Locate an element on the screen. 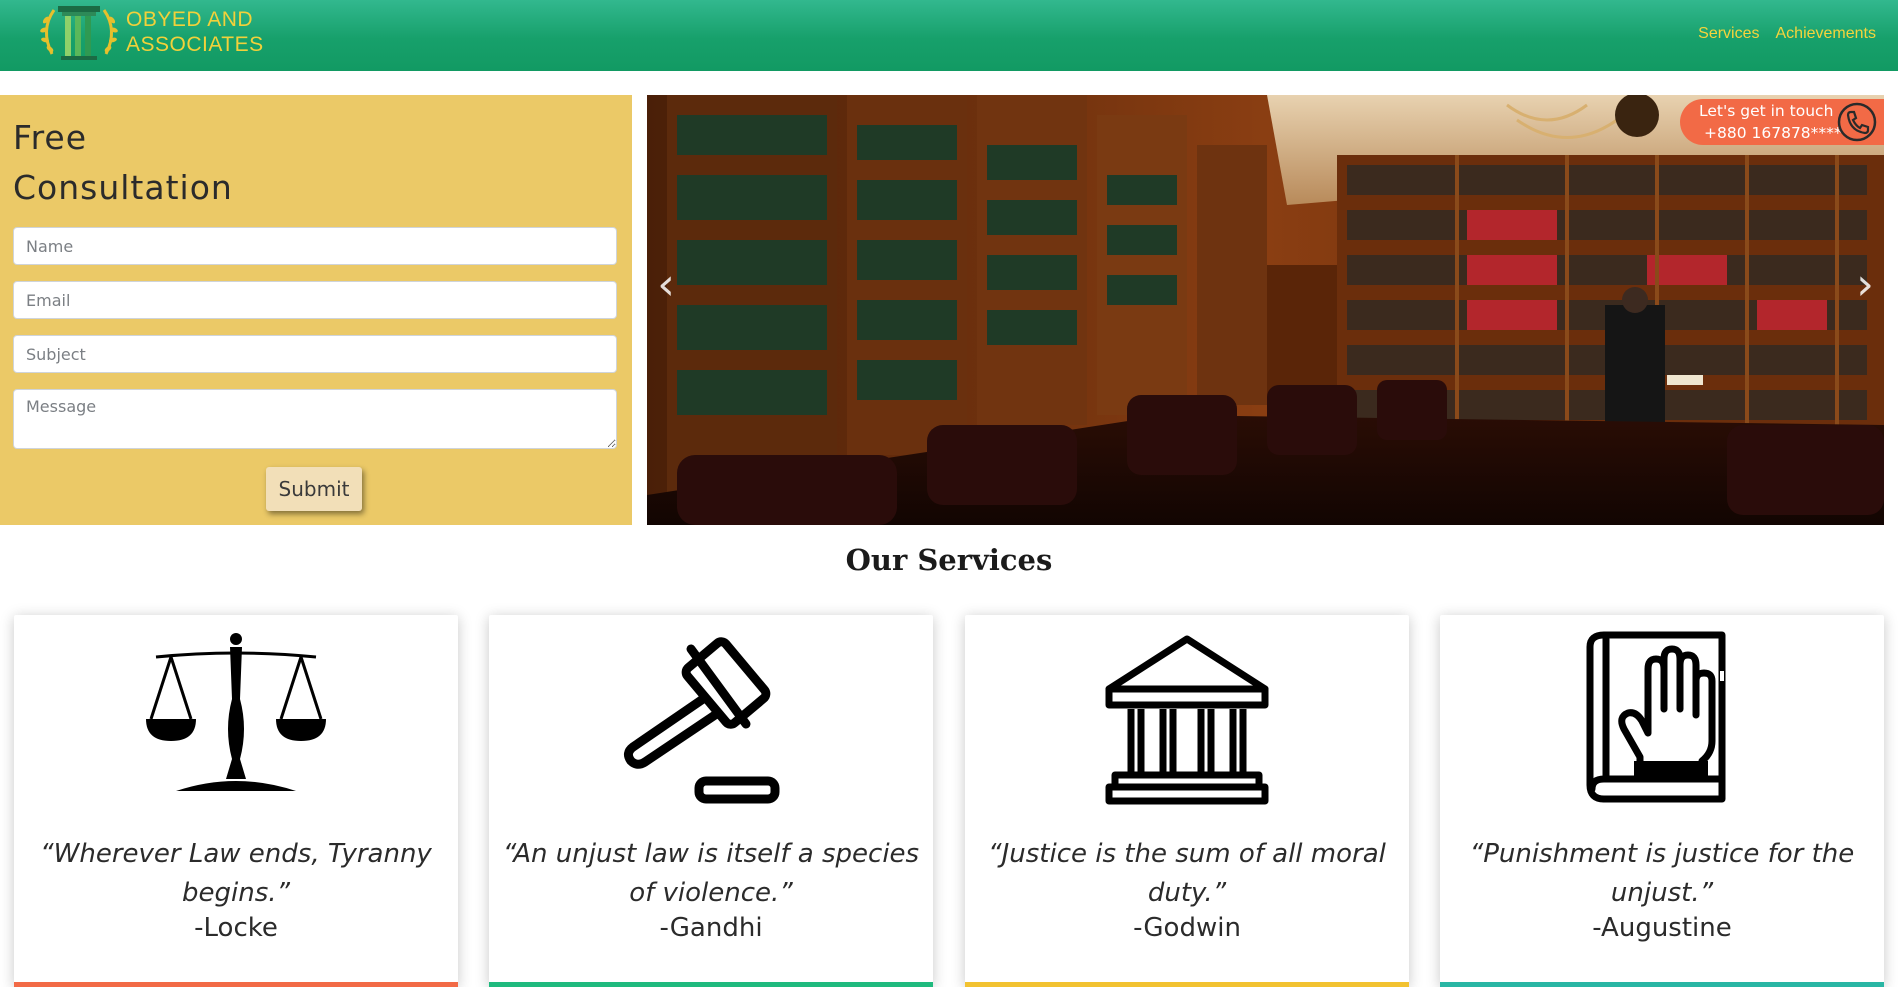 This screenshot has width=1898, height=987. contact-badge: Let's get in touch +880 167878**** is located at coordinates (1782, 122).